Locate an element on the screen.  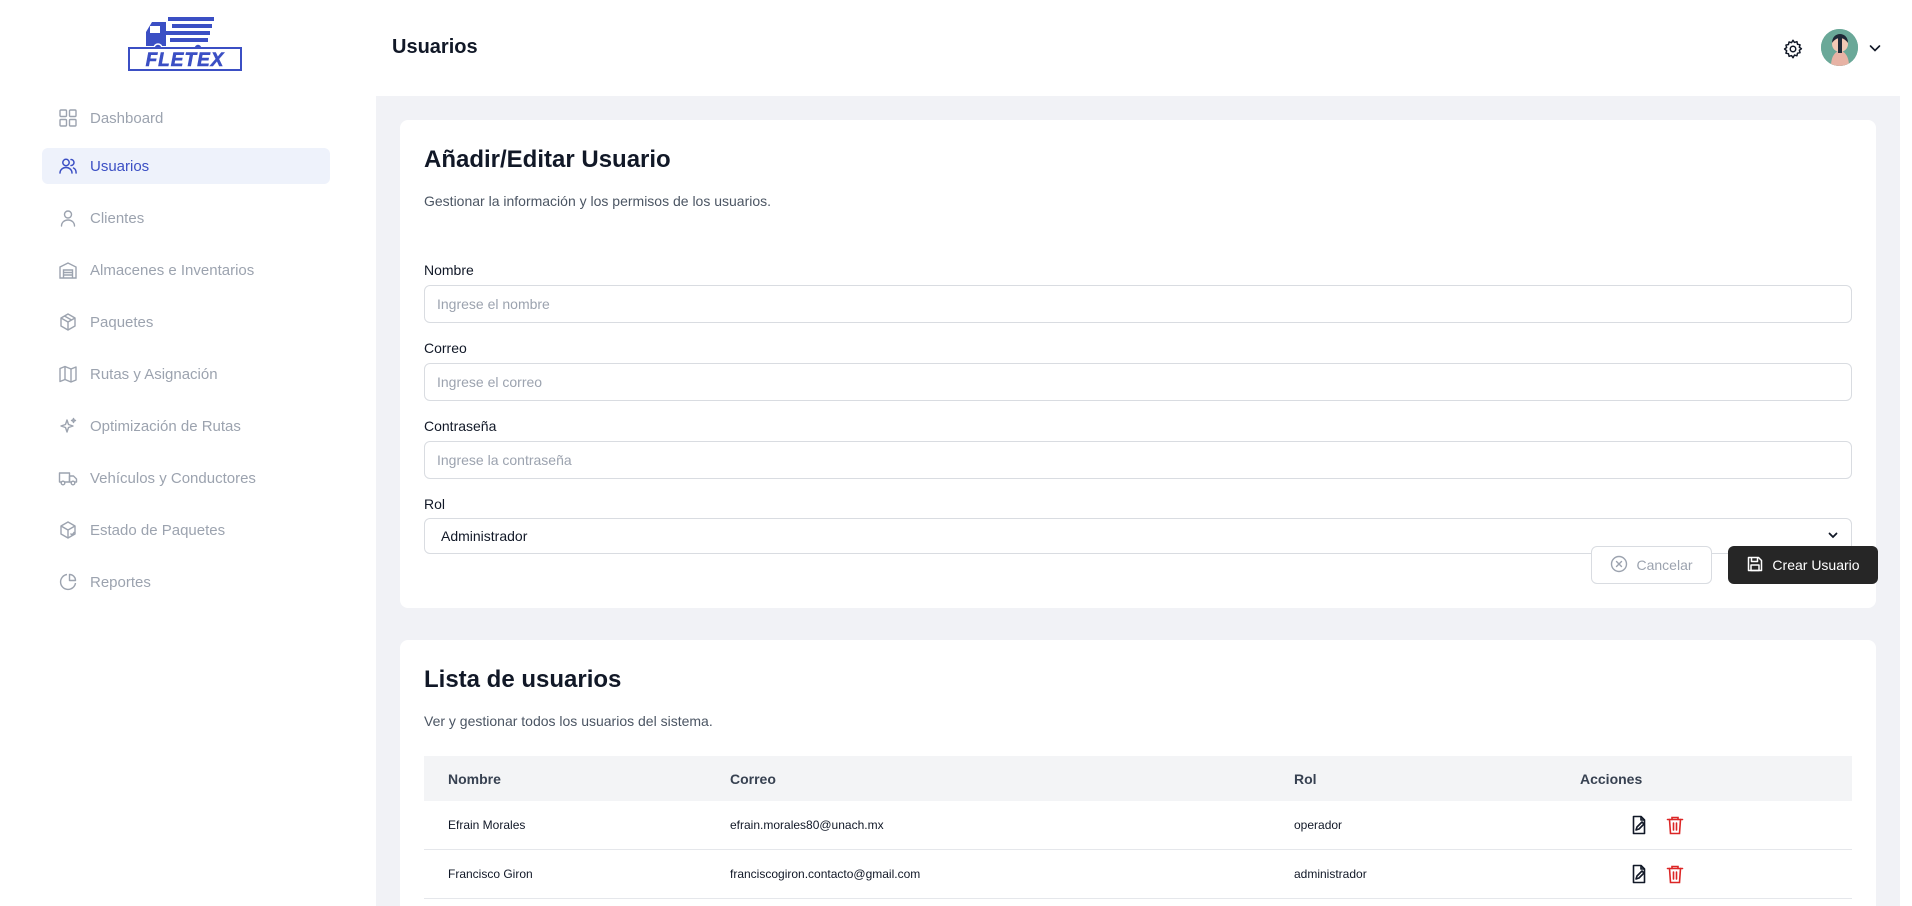
cancel-circle-icon is located at coordinates (1619, 565).